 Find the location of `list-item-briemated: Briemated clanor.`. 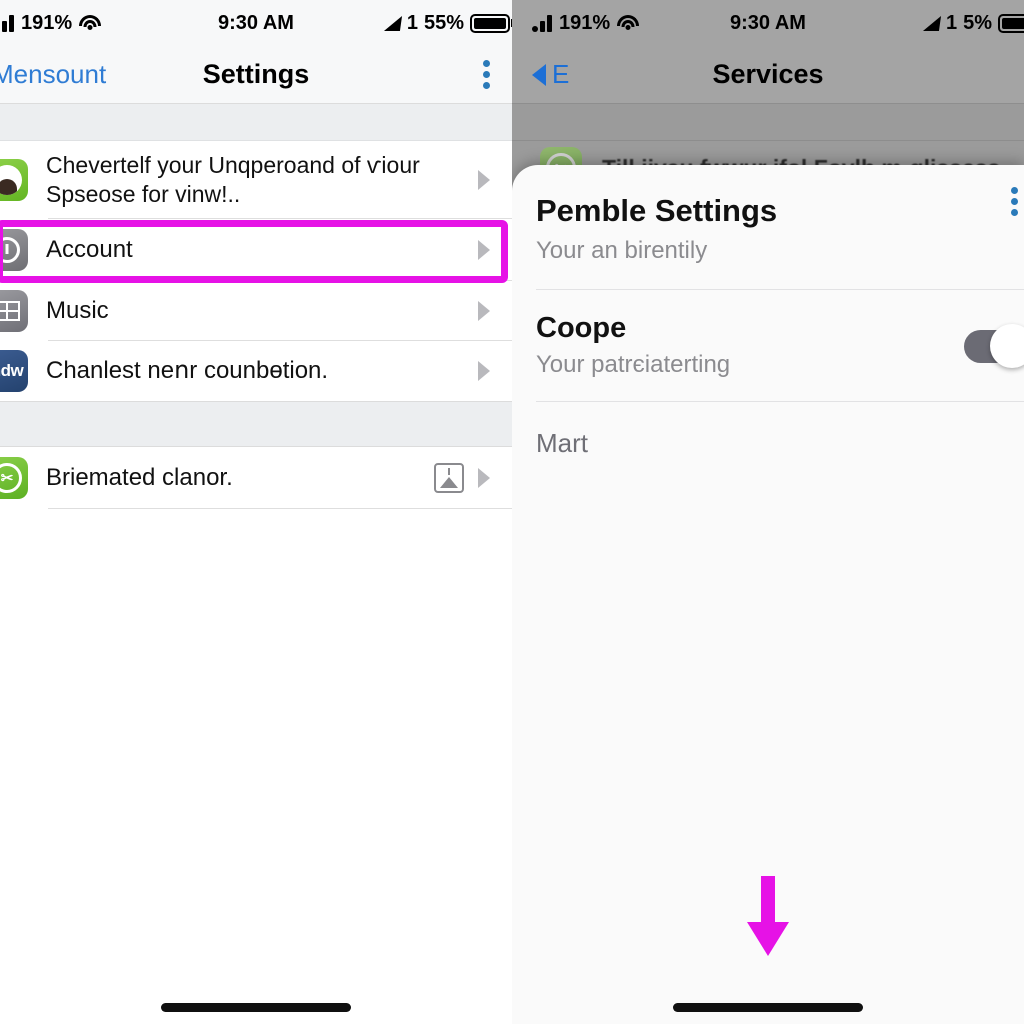

list-item-briemated: Briemated clanor. is located at coordinates (256, 478).